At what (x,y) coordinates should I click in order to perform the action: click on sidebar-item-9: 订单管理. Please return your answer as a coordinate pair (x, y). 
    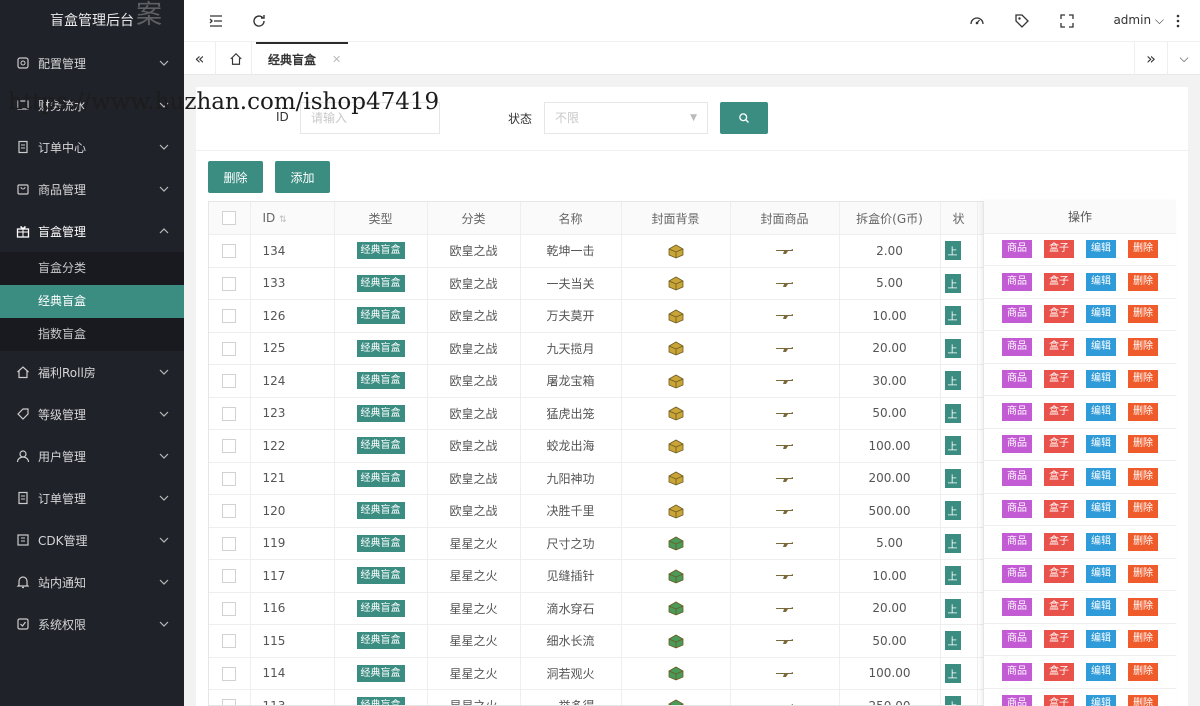
    Looking at the image, I should click on (92, 498).